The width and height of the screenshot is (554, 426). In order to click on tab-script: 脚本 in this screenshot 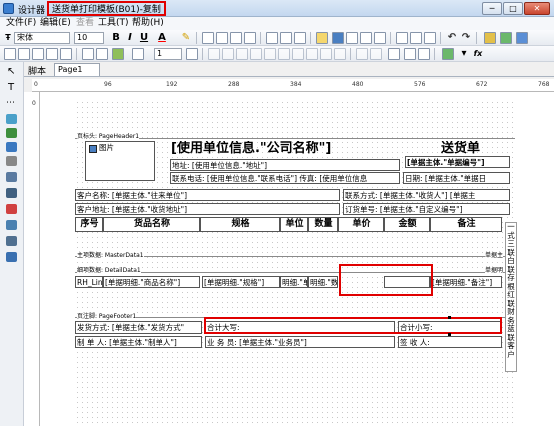, I will do `click(37, 70)`.